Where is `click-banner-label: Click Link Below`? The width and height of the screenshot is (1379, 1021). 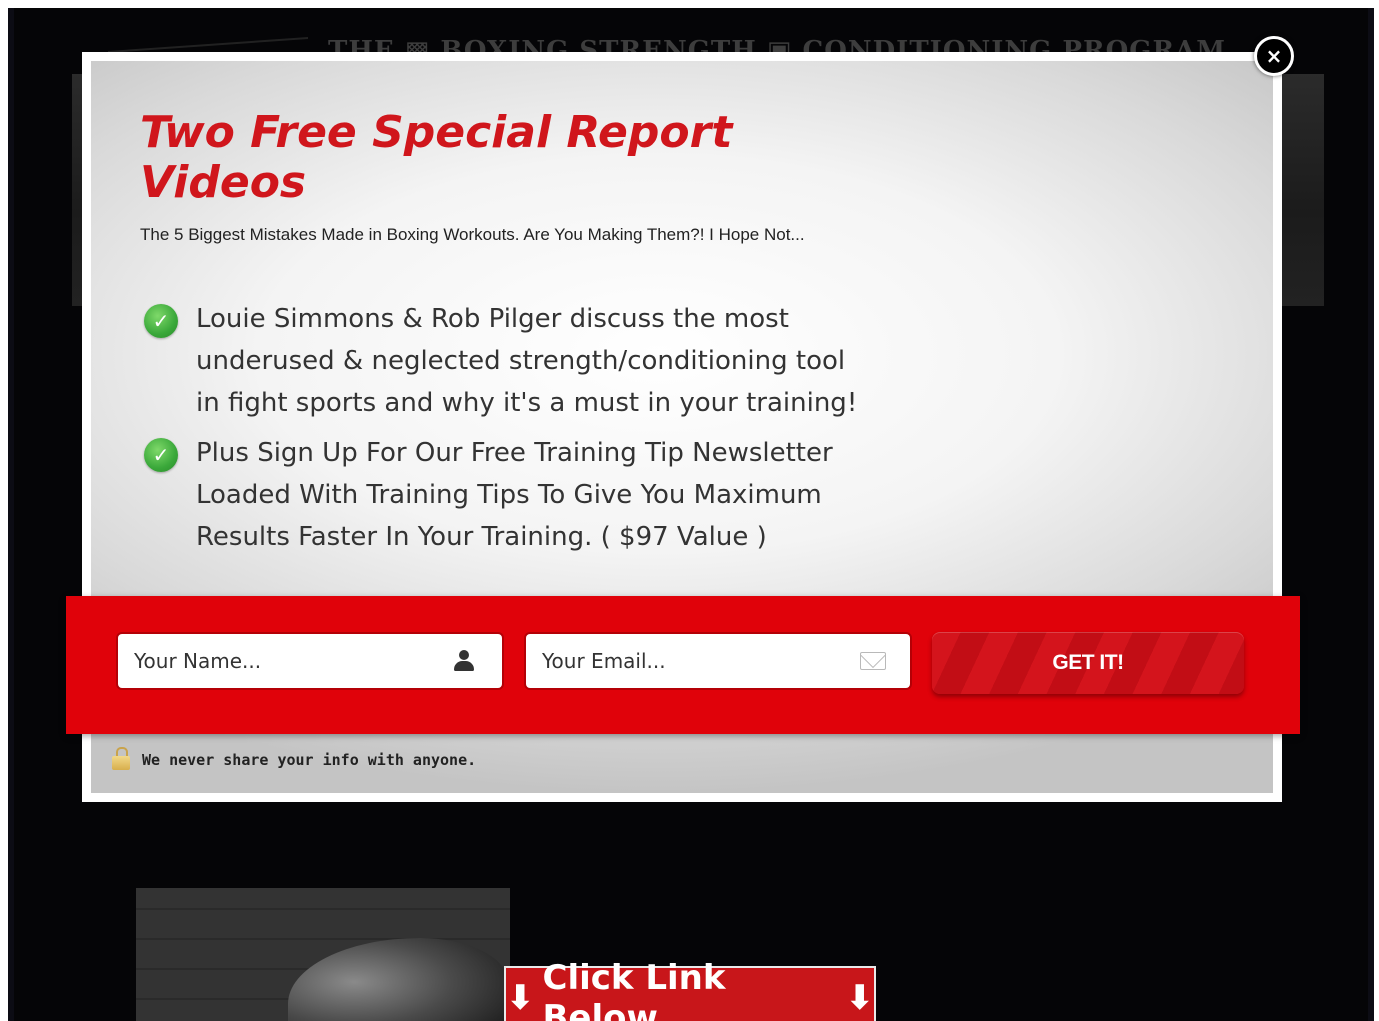 click-banner-label: Click Link Below is located at coordinates (634, 989).